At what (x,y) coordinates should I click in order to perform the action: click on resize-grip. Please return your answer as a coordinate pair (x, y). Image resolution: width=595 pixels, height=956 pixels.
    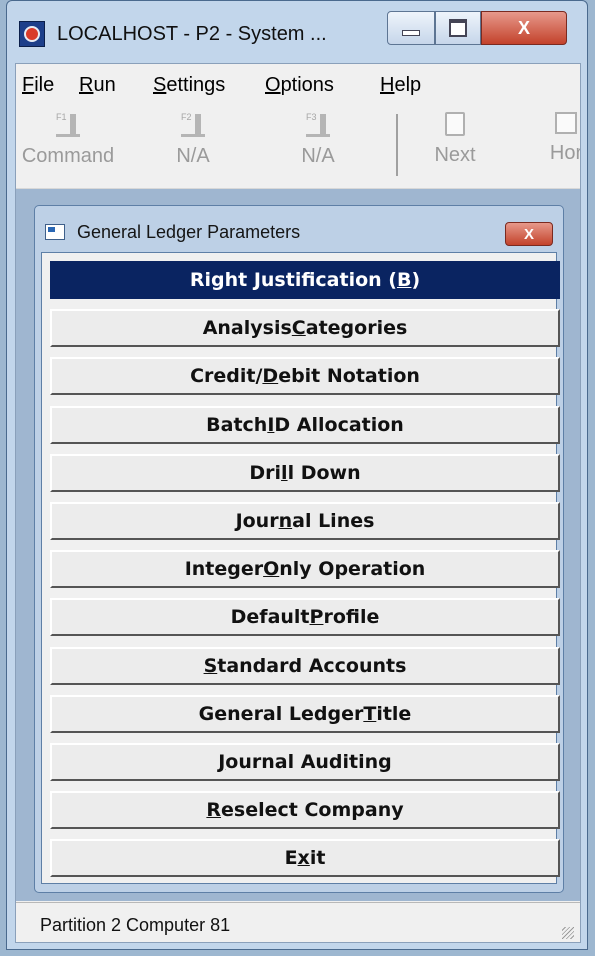
    Looking at the image, I should click on (568, 933).